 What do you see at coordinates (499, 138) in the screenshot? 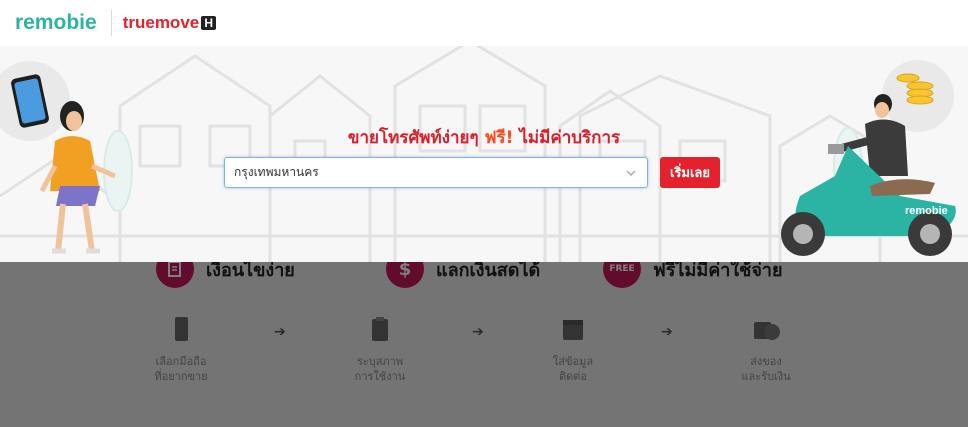
I see `hero-title-free: ฟรี!` at bounding box center [499, 138].